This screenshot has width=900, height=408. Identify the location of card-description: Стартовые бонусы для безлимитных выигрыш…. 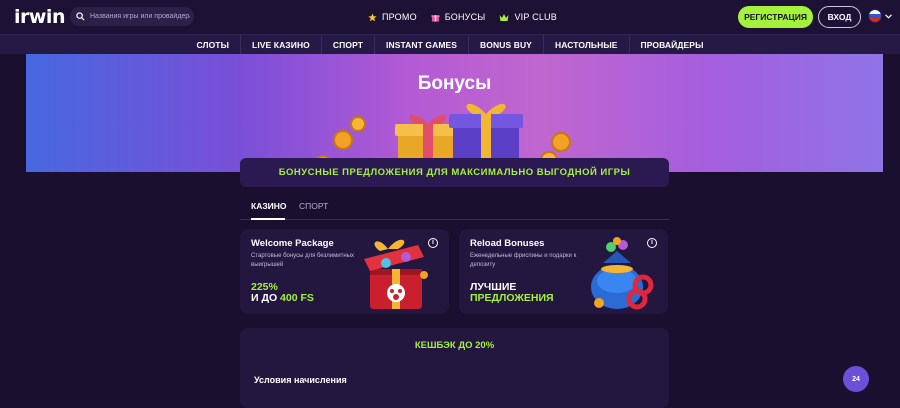
(302, 260).